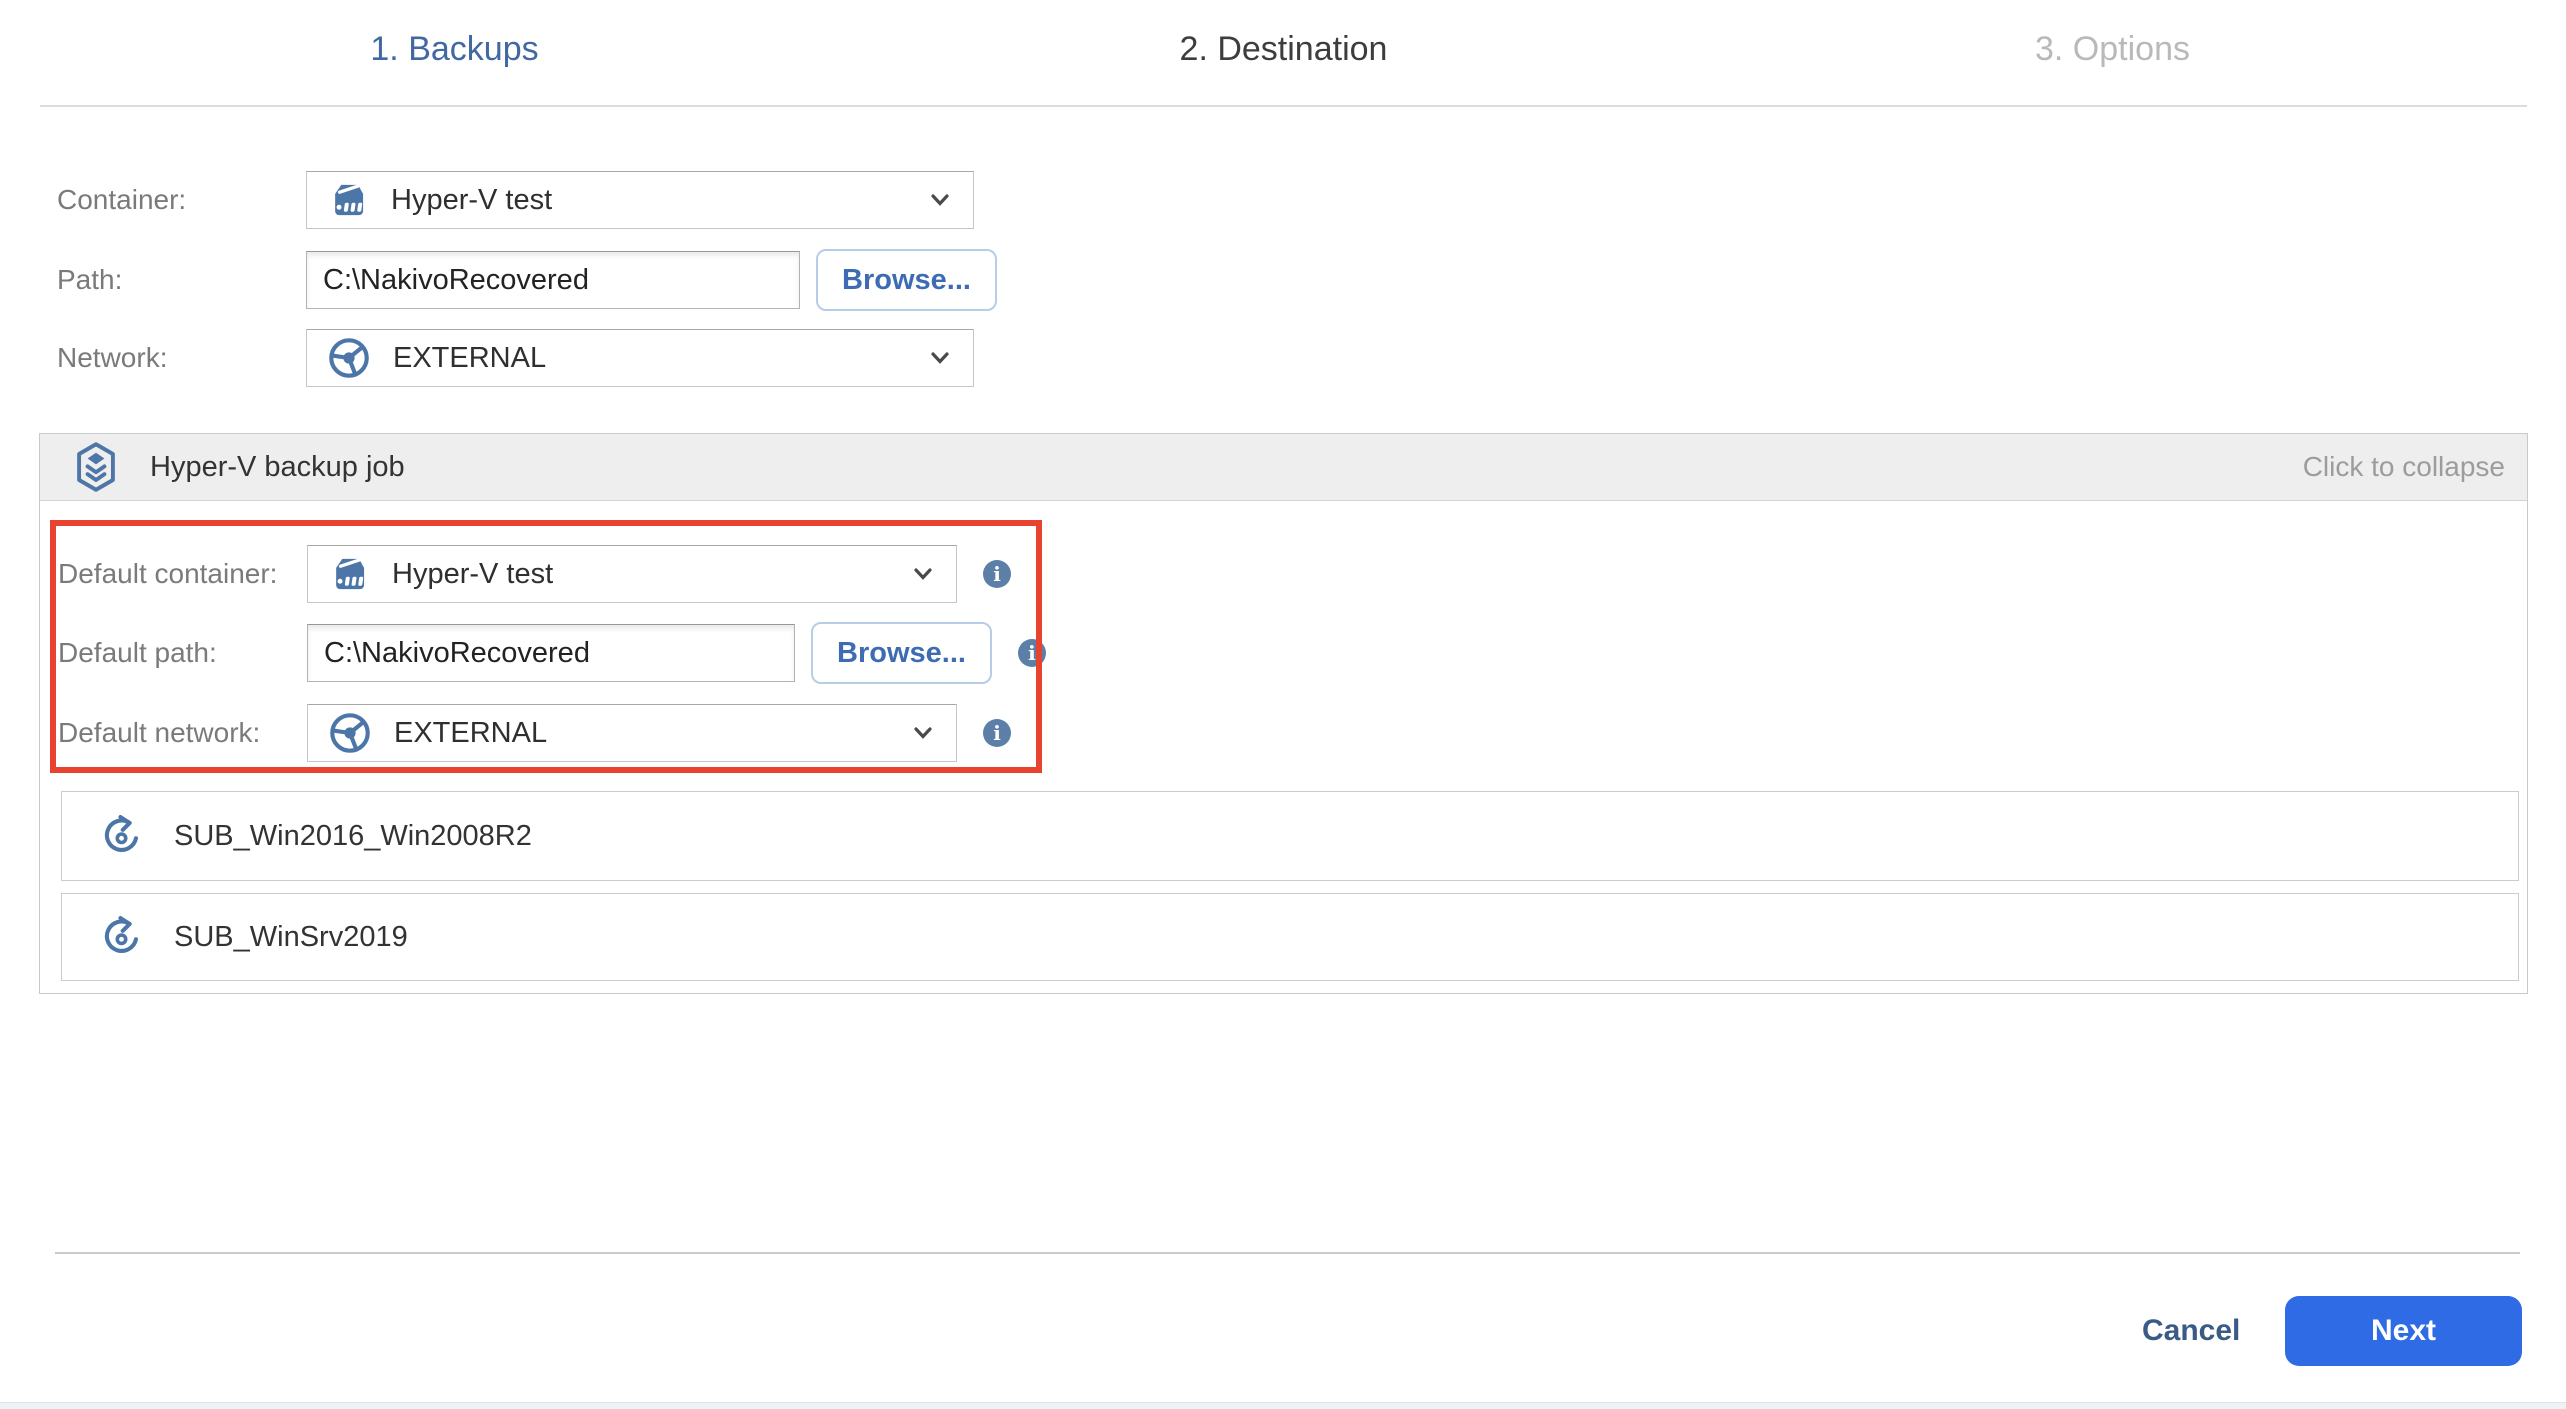 The width and height of the screenshot is (2566, 1409). I want to click on path-label: Path:, so click(90, 279).